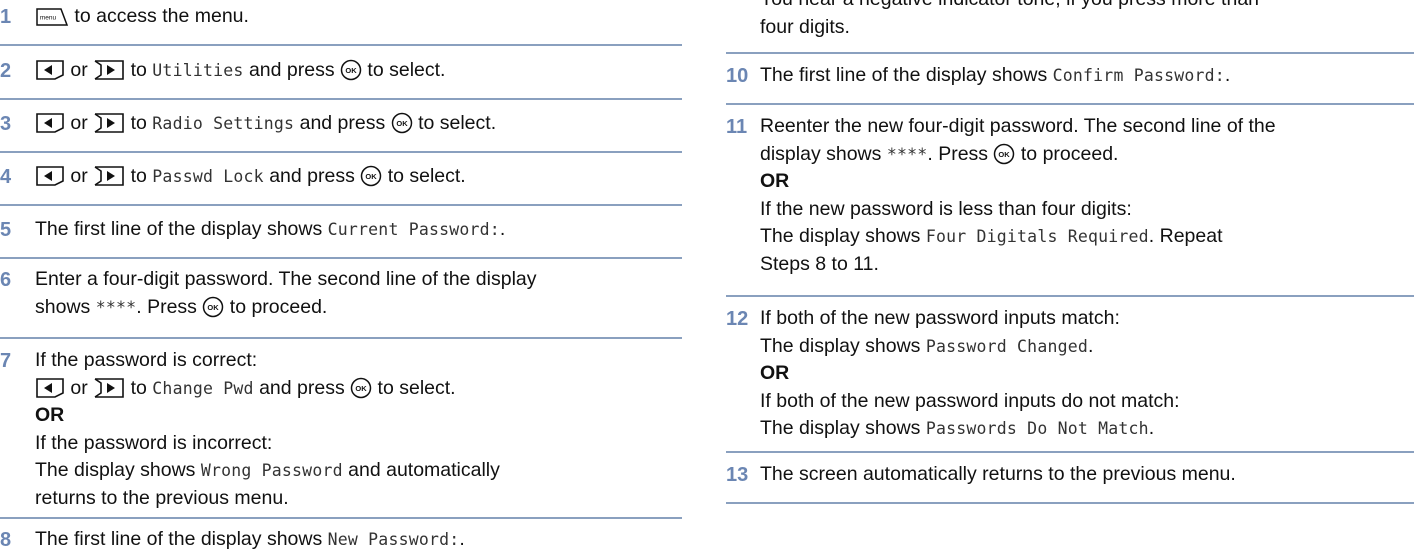 The width and height of the screenshot is (1419, 556). Describe the element at coordinates (737, 127) in the screenshot. I see `step-number: 11` at that location.